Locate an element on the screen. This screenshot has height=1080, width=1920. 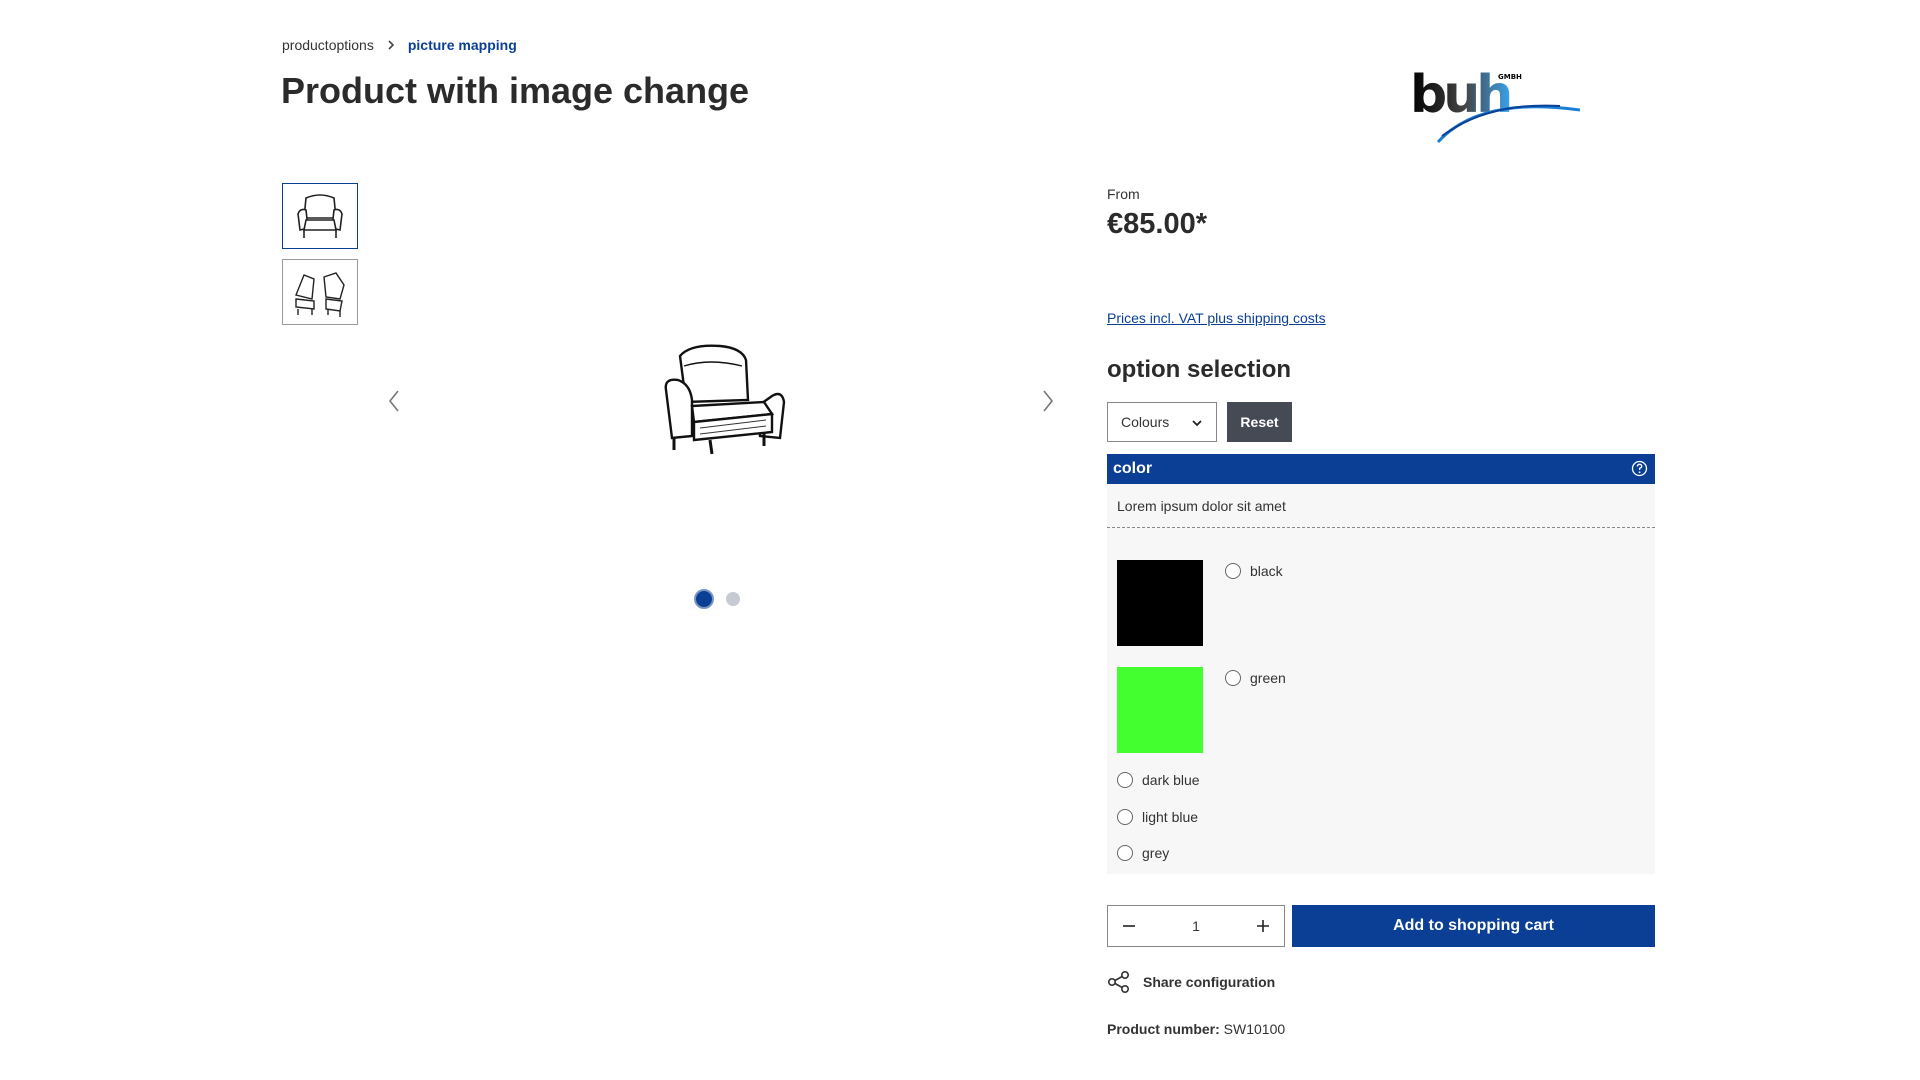
quantity-input: 1 is located at coordinates (1196, 926).